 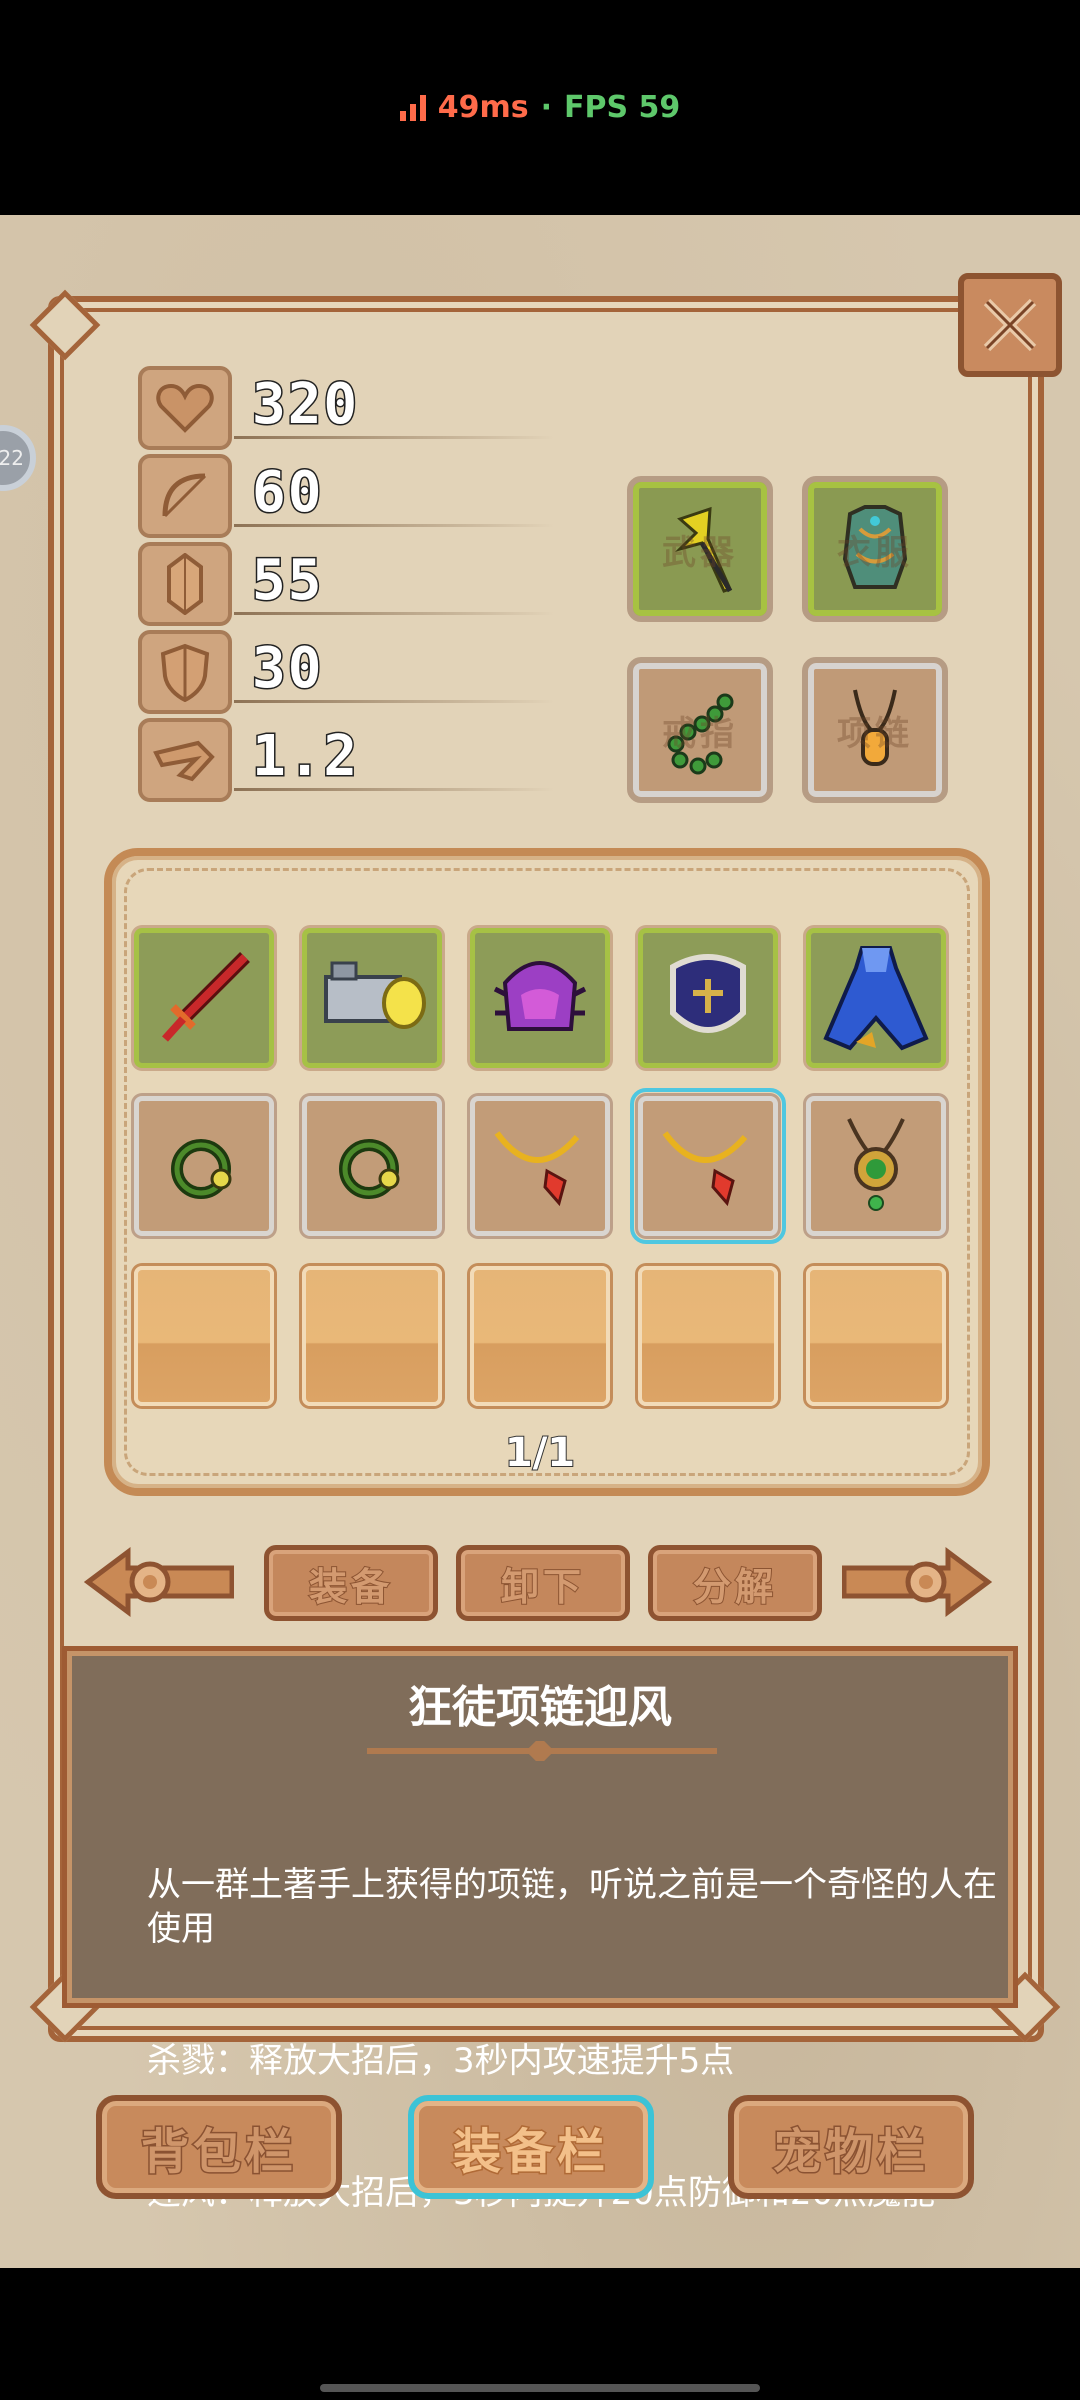 I want to click on stat-row-health: 320, so click(x=348, y=408).